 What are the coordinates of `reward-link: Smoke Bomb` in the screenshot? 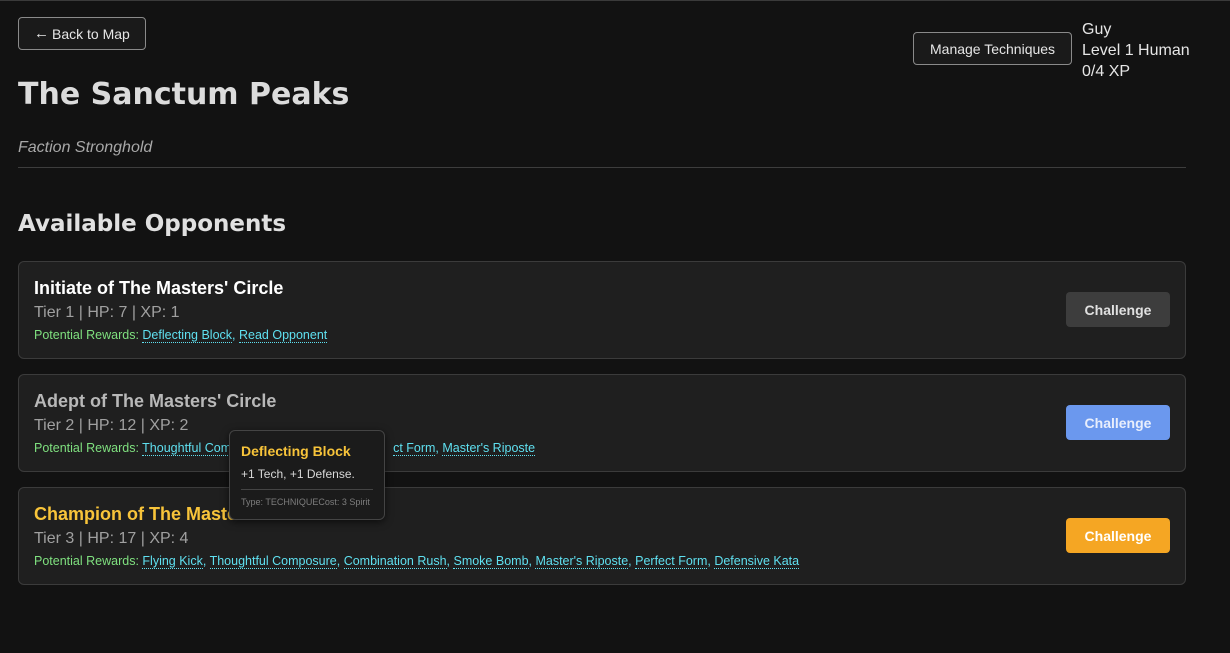 It's located at (491, 561).